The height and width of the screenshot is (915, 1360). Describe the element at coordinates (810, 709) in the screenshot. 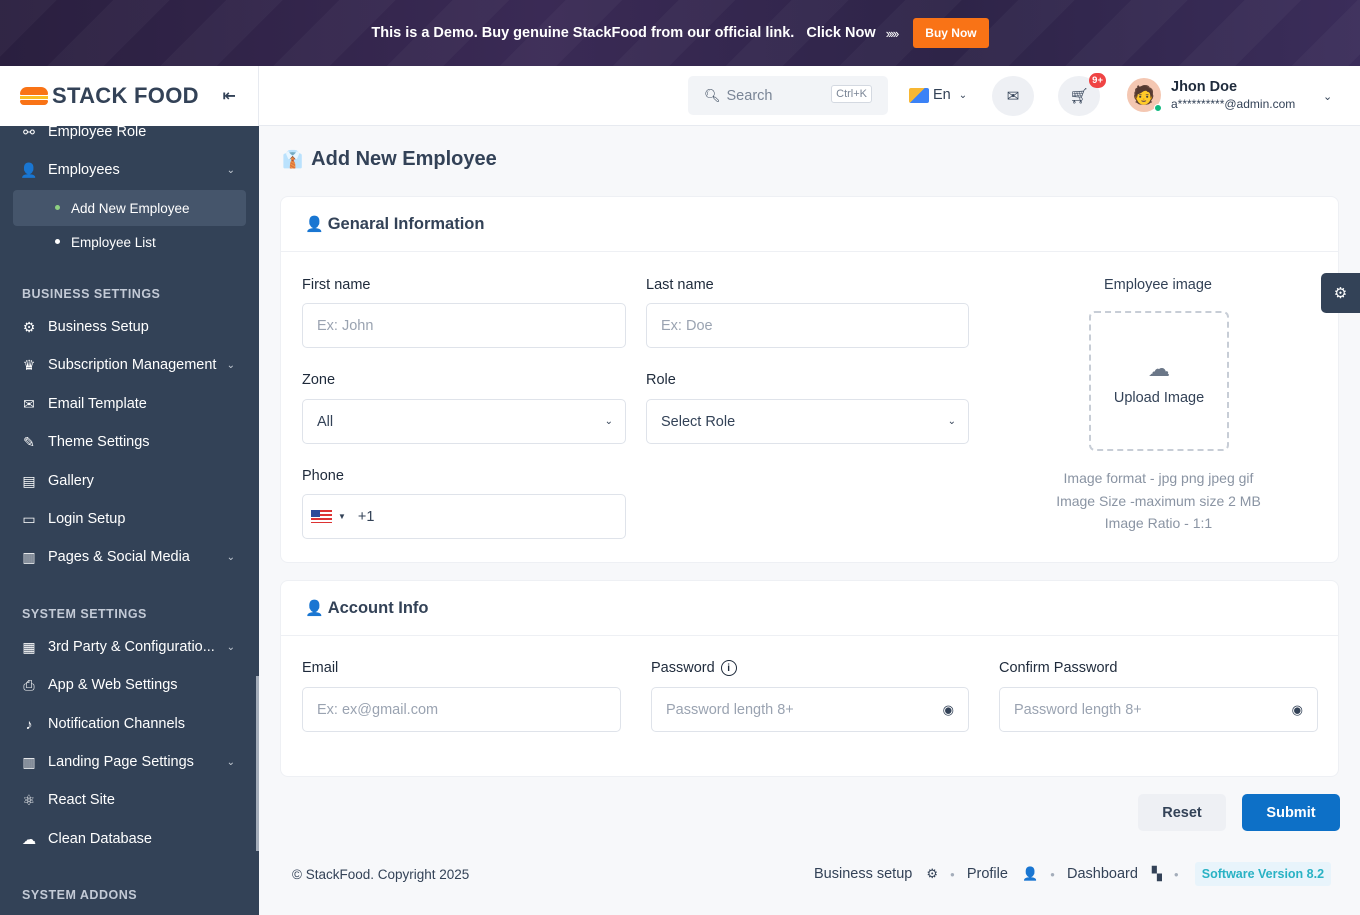

I see `password-field: Password length 8+ ◉` at that location.